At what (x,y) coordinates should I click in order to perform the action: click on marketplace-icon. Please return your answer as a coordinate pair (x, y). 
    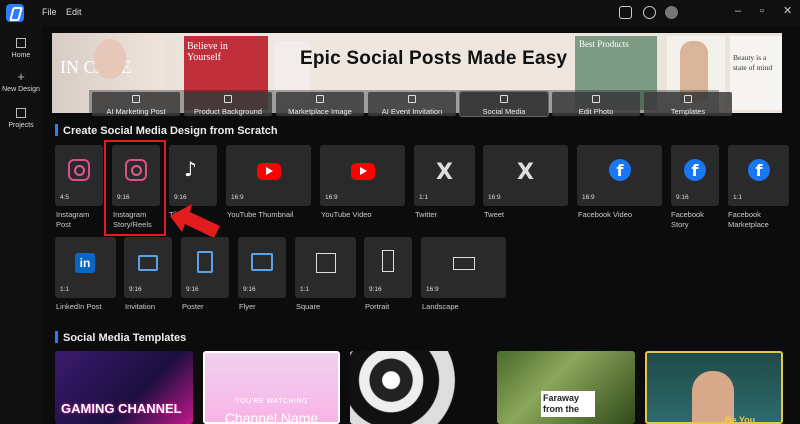
    Looking at the image, I should click on (320, 99).